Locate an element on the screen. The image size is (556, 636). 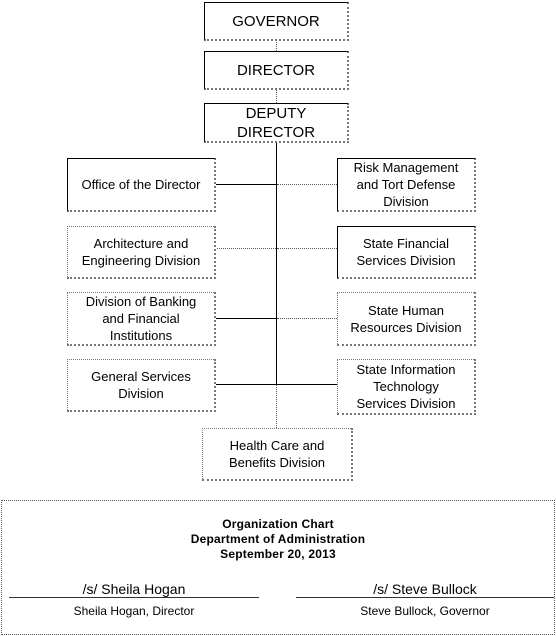
footer-title: Organization Chart is located at coordinates (278, 524).